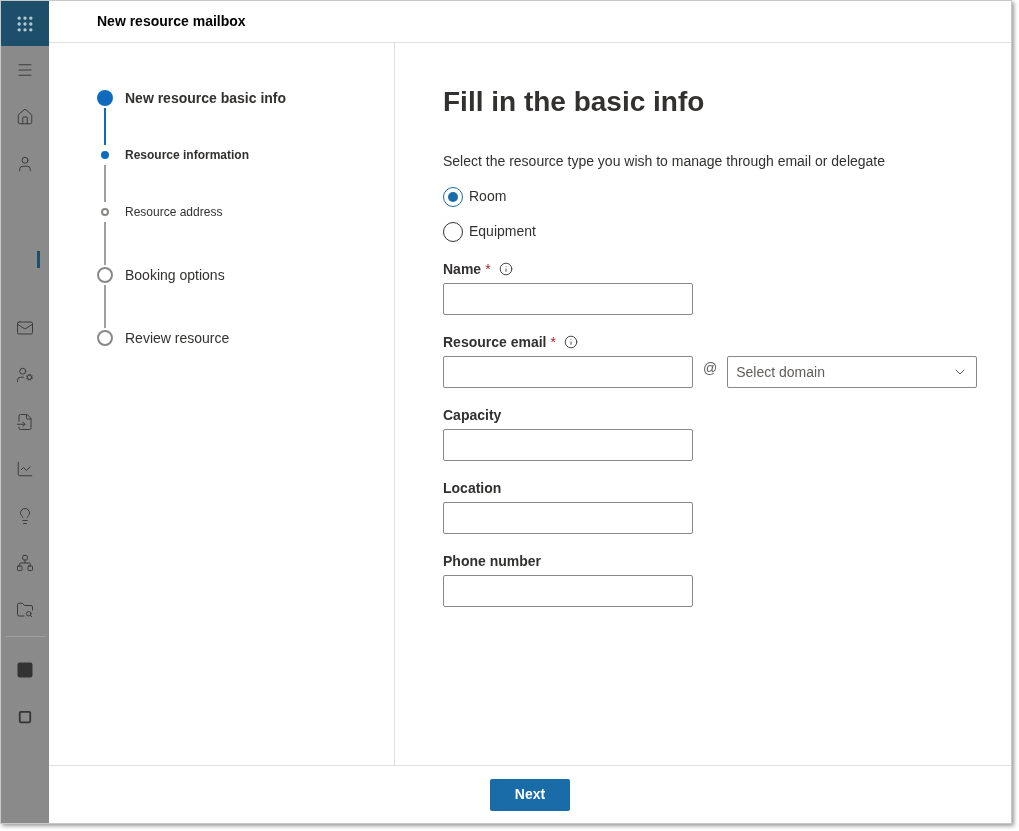  What do you see at coordinates (25, 610) in the screenshot?
I see `folder-icon` at bounding box center [25, 610].